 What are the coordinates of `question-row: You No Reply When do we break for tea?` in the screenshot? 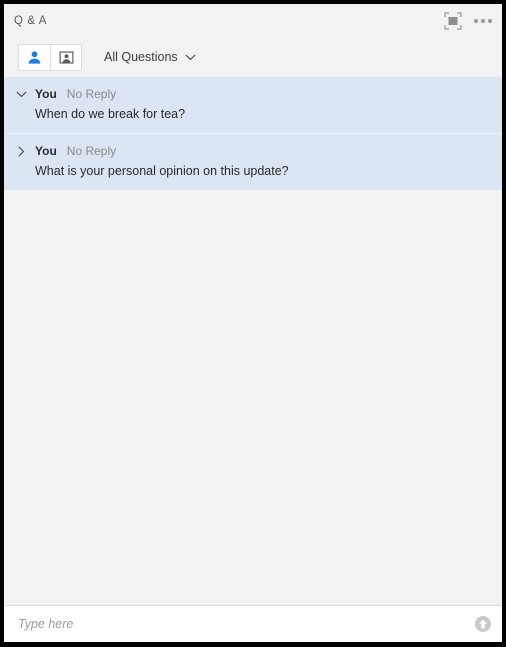 It's located at (253, 105).